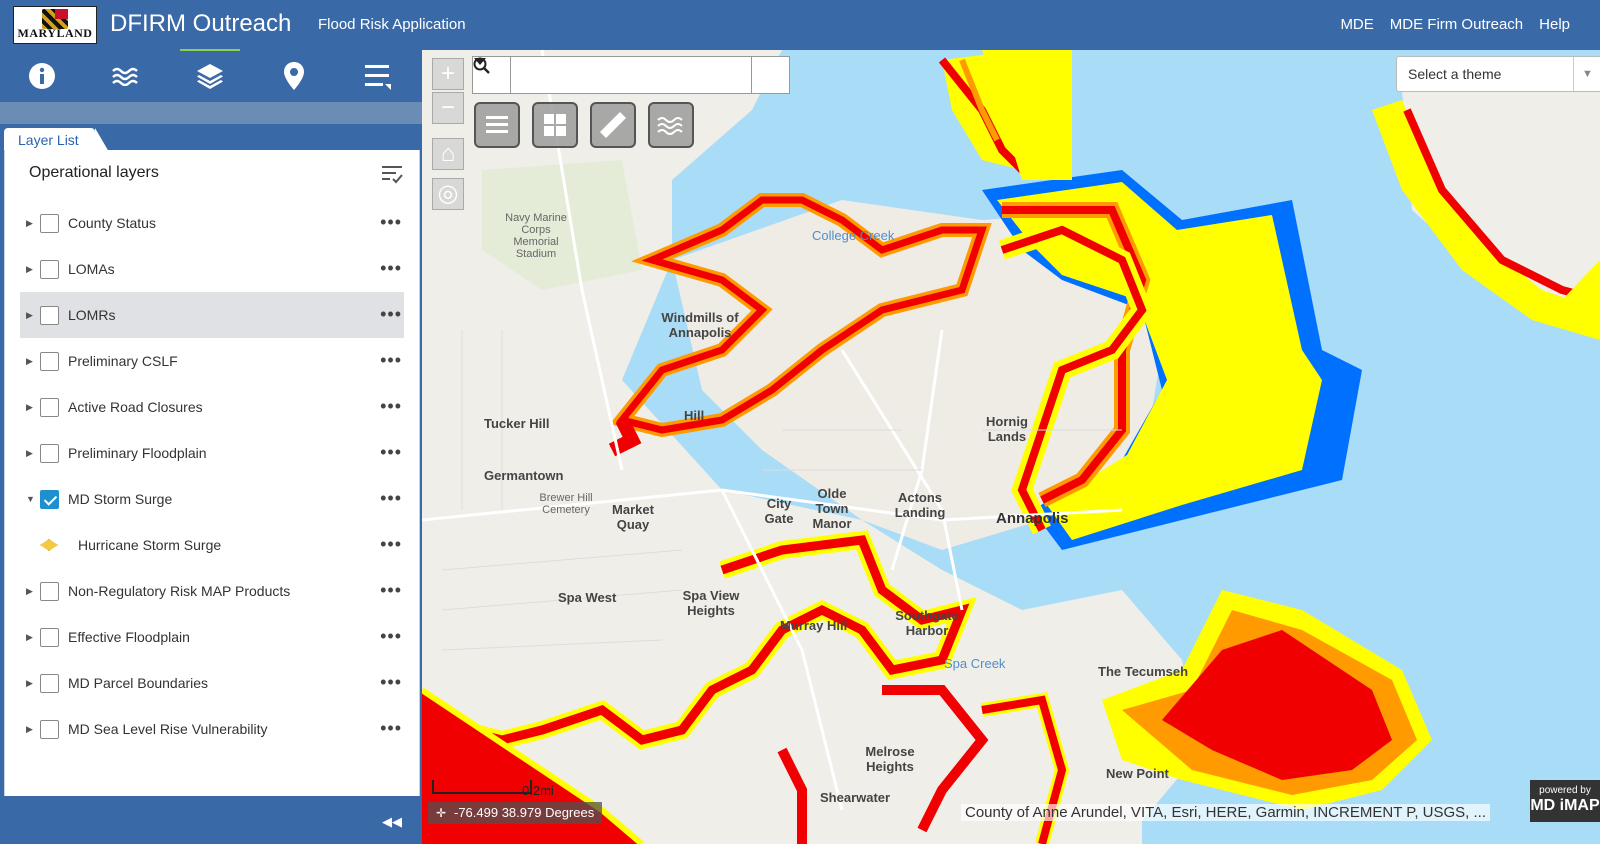 This screenshot has width=1600, height=844. I want to click on layer-row: ▶ Preliminary Floodplain •••, so click(212, 453).